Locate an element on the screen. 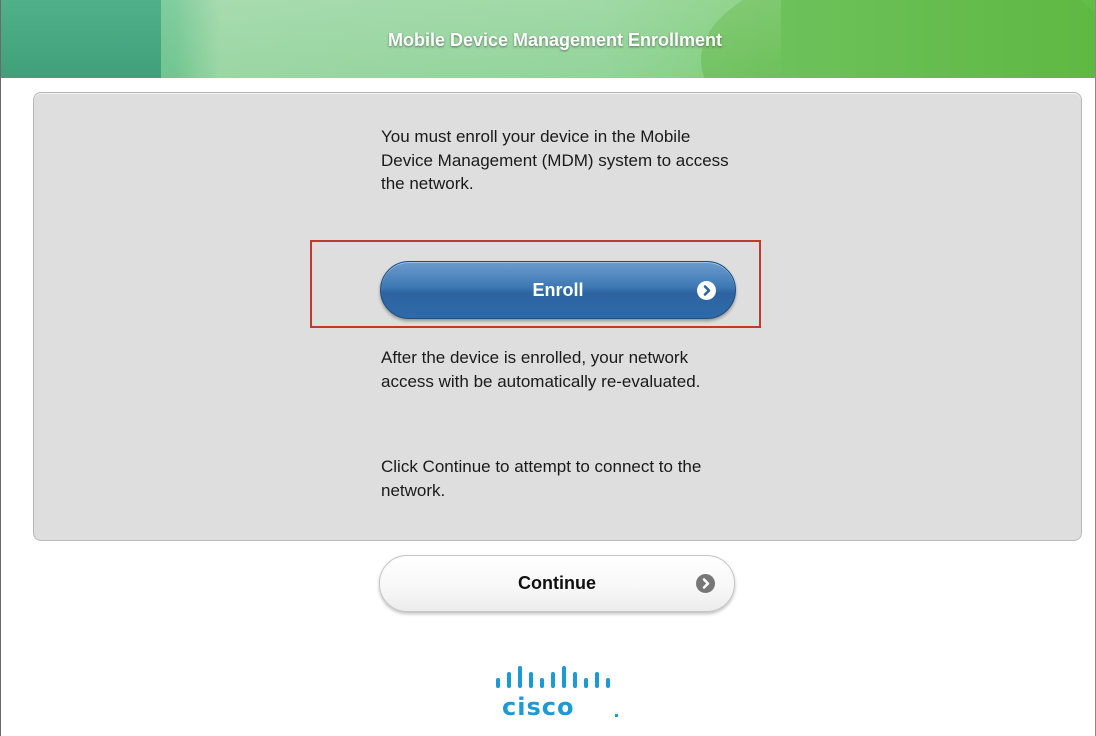 The height and width of the screenshot is (736, 1096). enroll-button: Enroll is located at coordinates (558, 290).